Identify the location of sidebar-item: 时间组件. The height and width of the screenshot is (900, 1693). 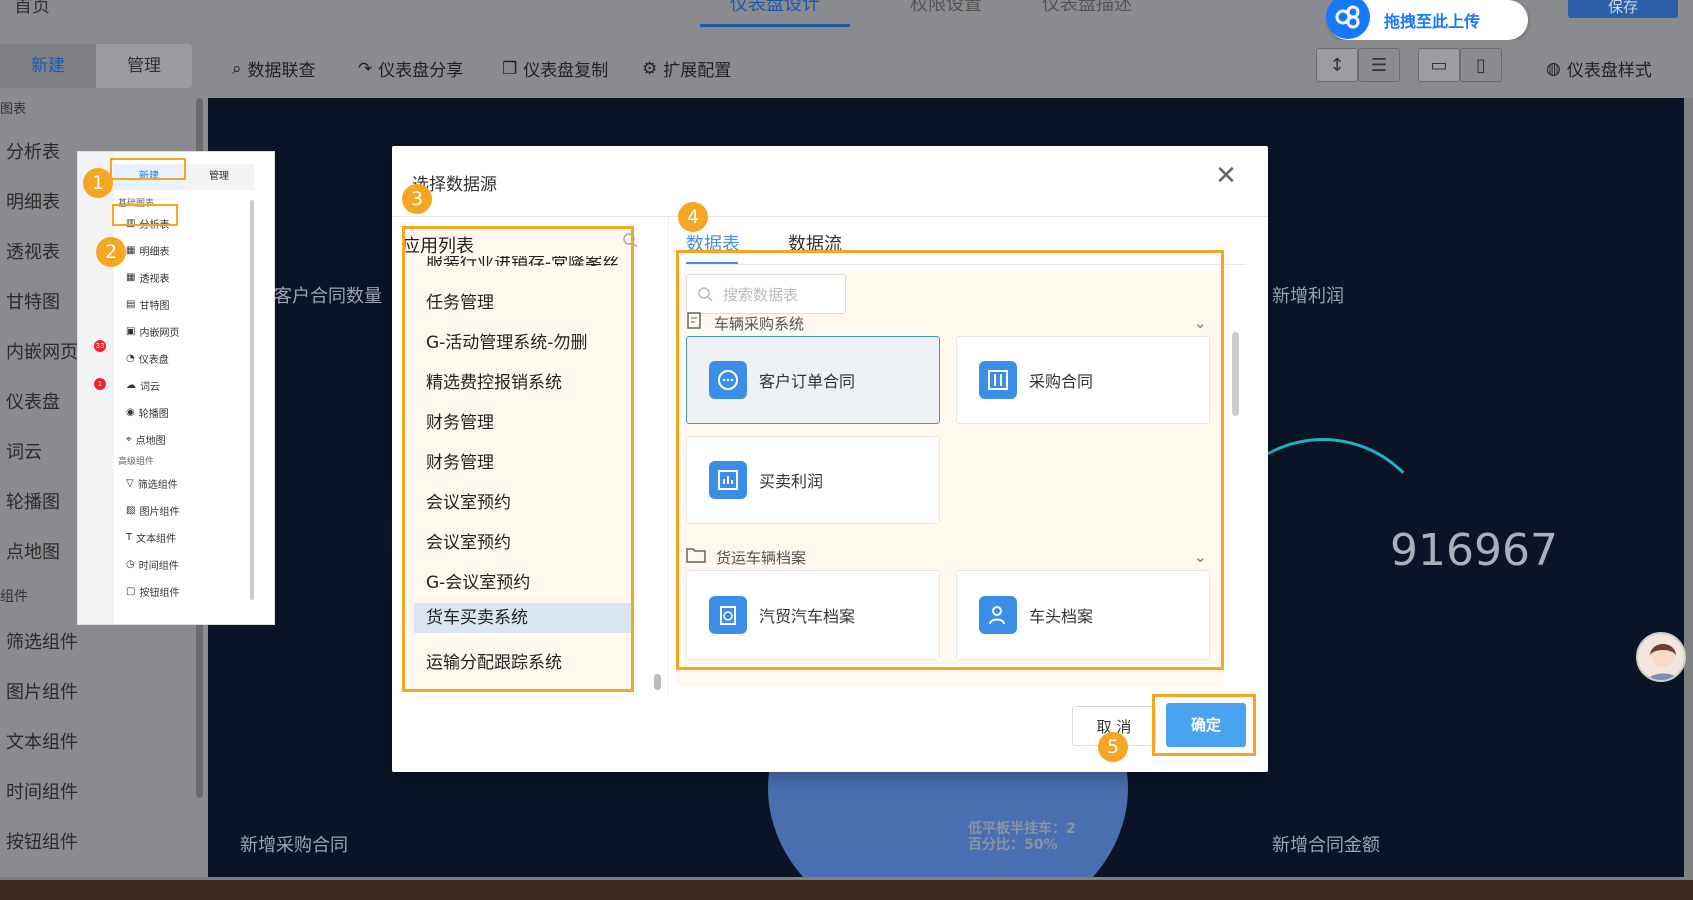
(42, 791).